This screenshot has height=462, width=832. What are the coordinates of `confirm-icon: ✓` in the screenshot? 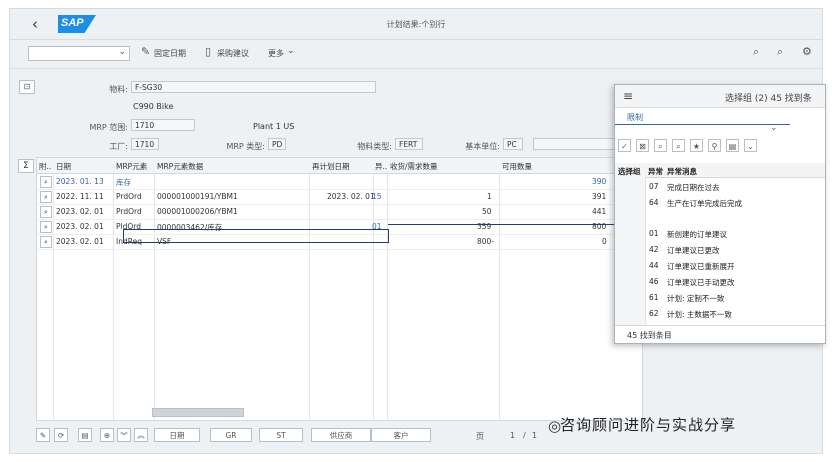 It's located at (624, 145).